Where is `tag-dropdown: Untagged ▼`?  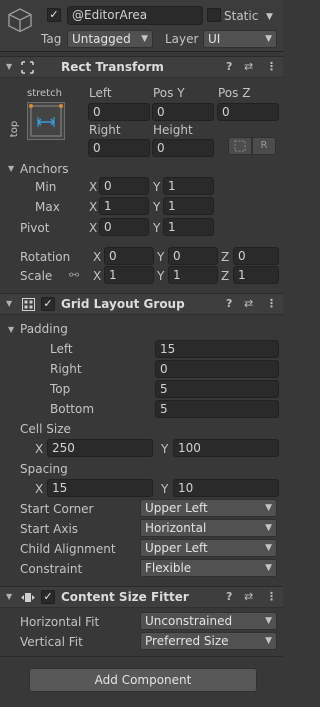
tag-dropdown: Untagged ▼ is located at coordinates (110, 39).